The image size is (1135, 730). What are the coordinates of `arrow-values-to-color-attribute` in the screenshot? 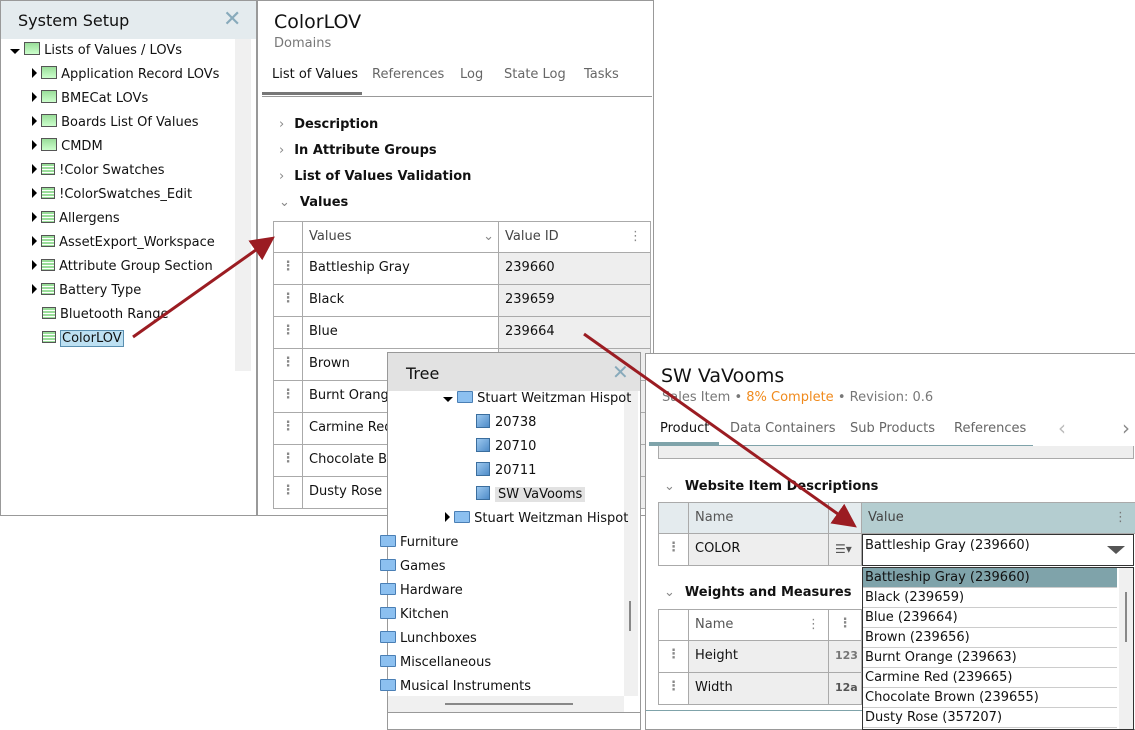 It's located at (720, 430).